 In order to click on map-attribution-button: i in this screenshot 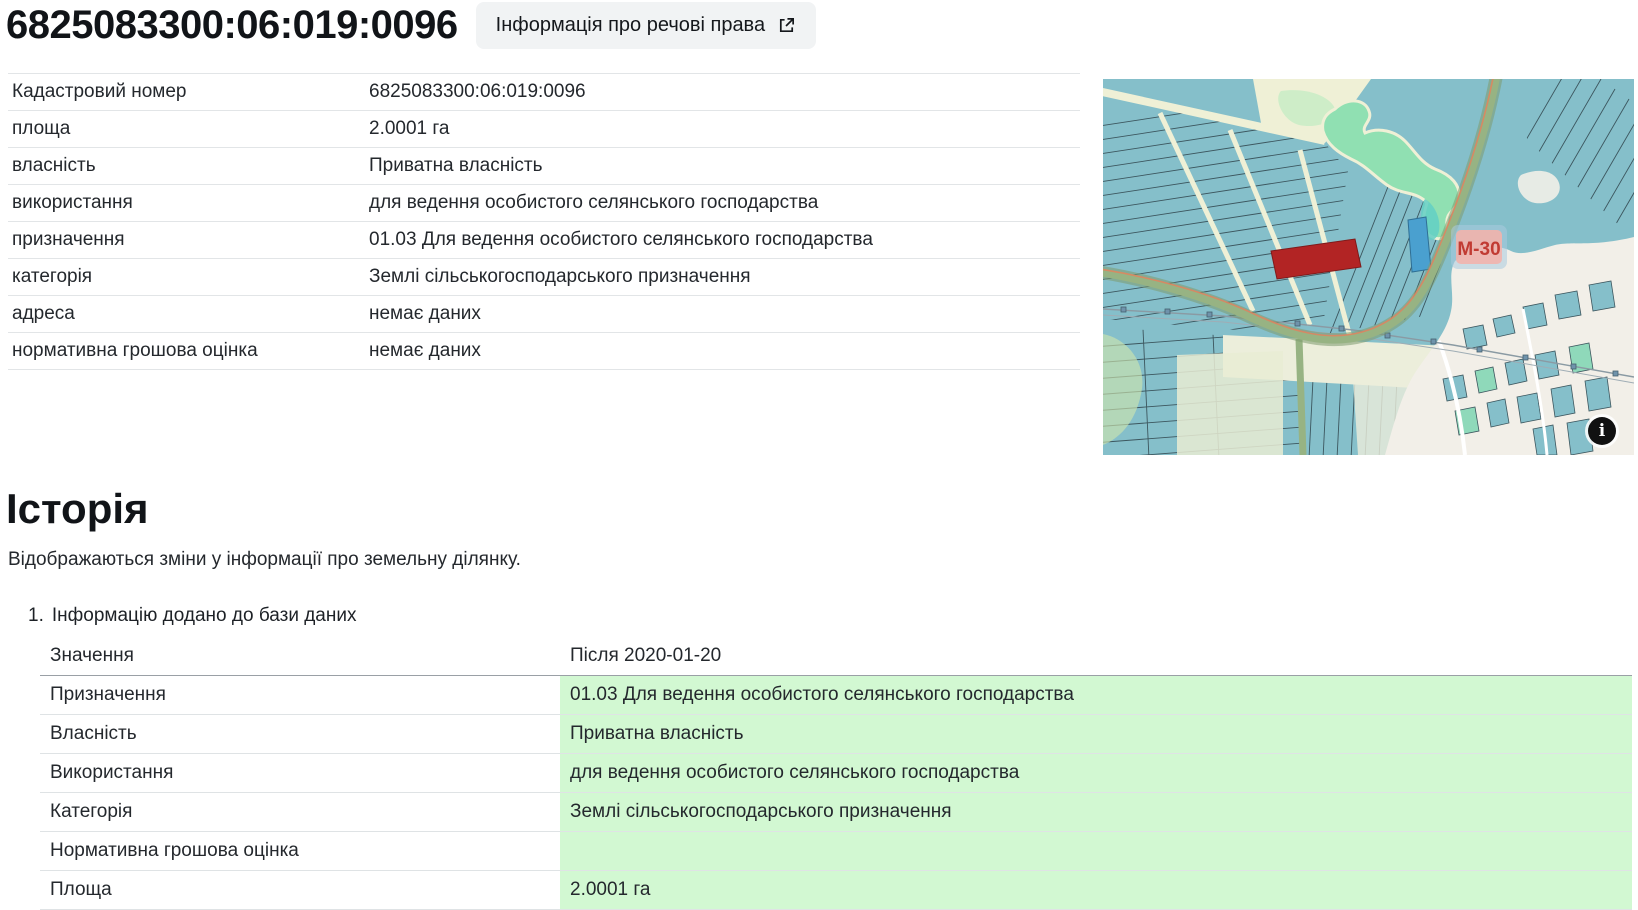, I will do `click(1602, 431)`.